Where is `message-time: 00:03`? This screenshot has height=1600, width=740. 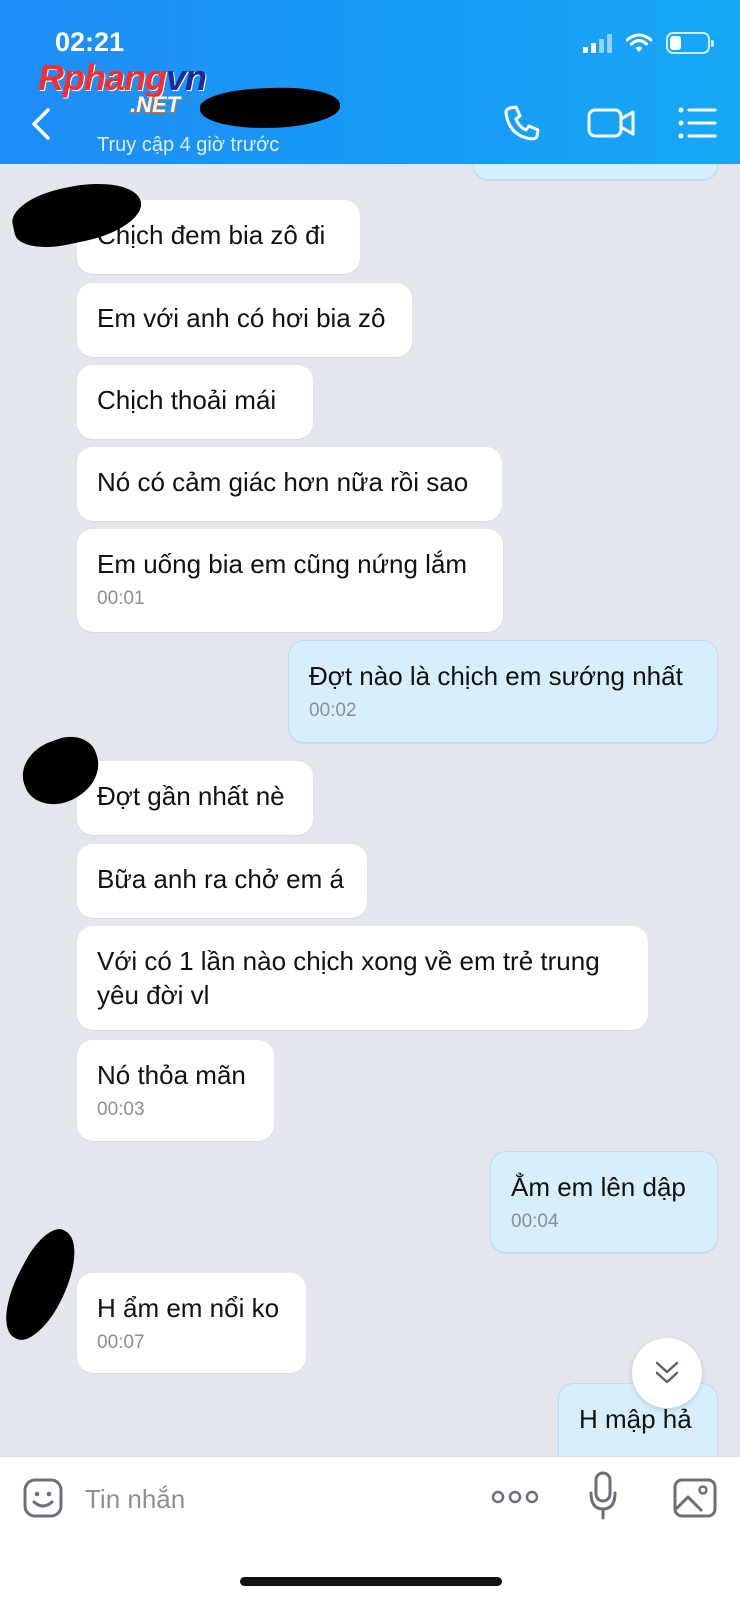
message-time: 00:03 is located at coordinates (121, 1109).